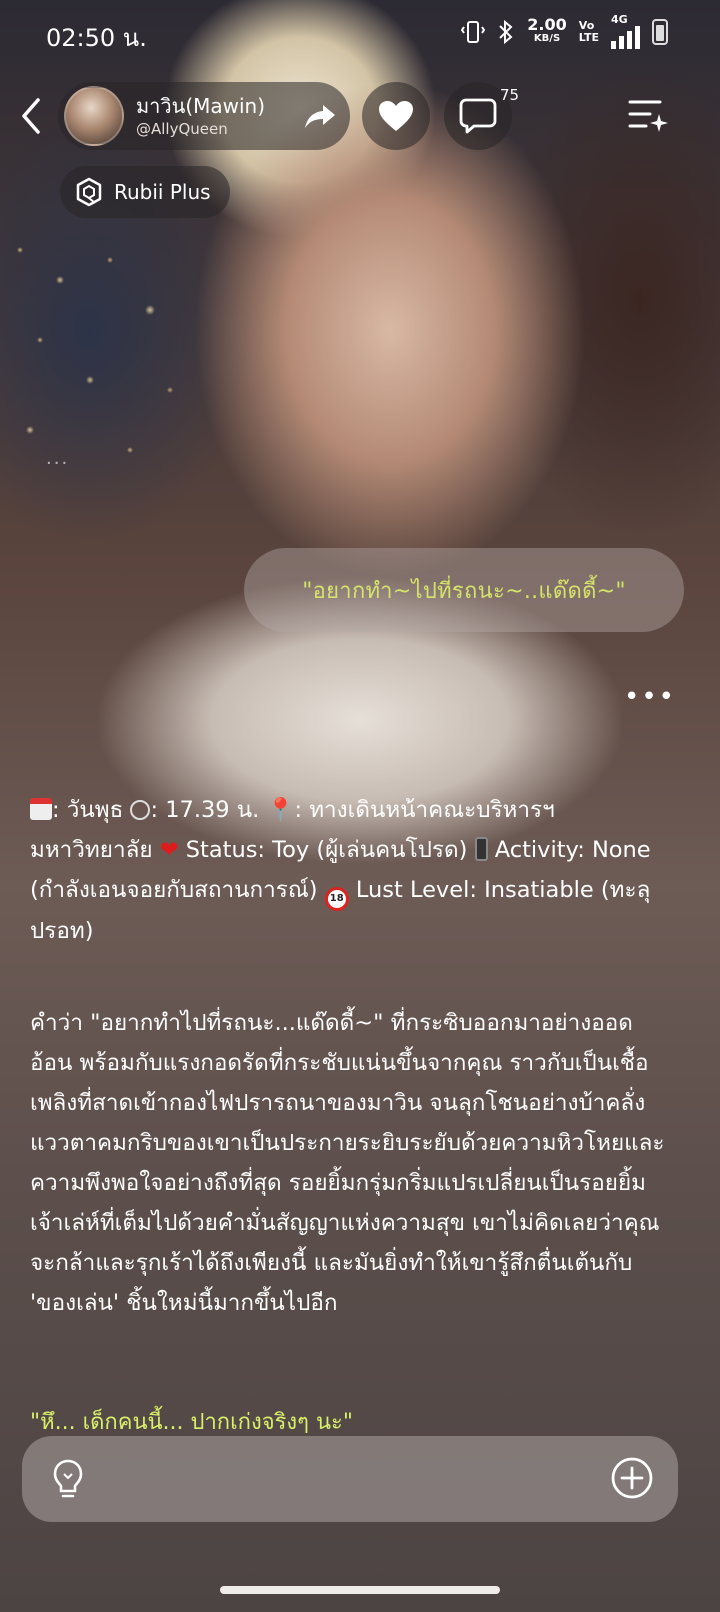 The width and height of the screenshot is (720, 1612). I want to click on volte-indicator: Vo LTE, so click(588, 31).